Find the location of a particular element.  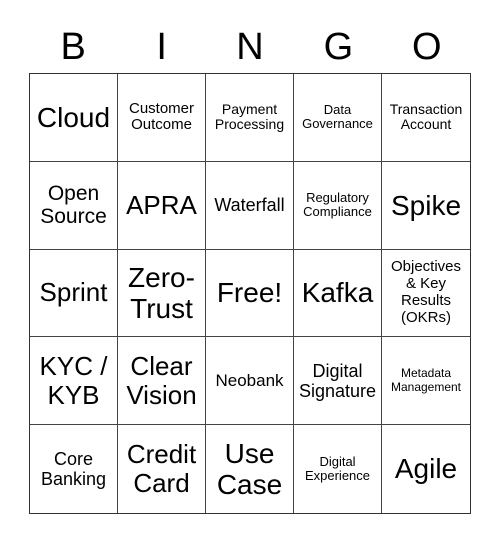

bingo-cell: Clear Vision is located at coordinates (162, 381).